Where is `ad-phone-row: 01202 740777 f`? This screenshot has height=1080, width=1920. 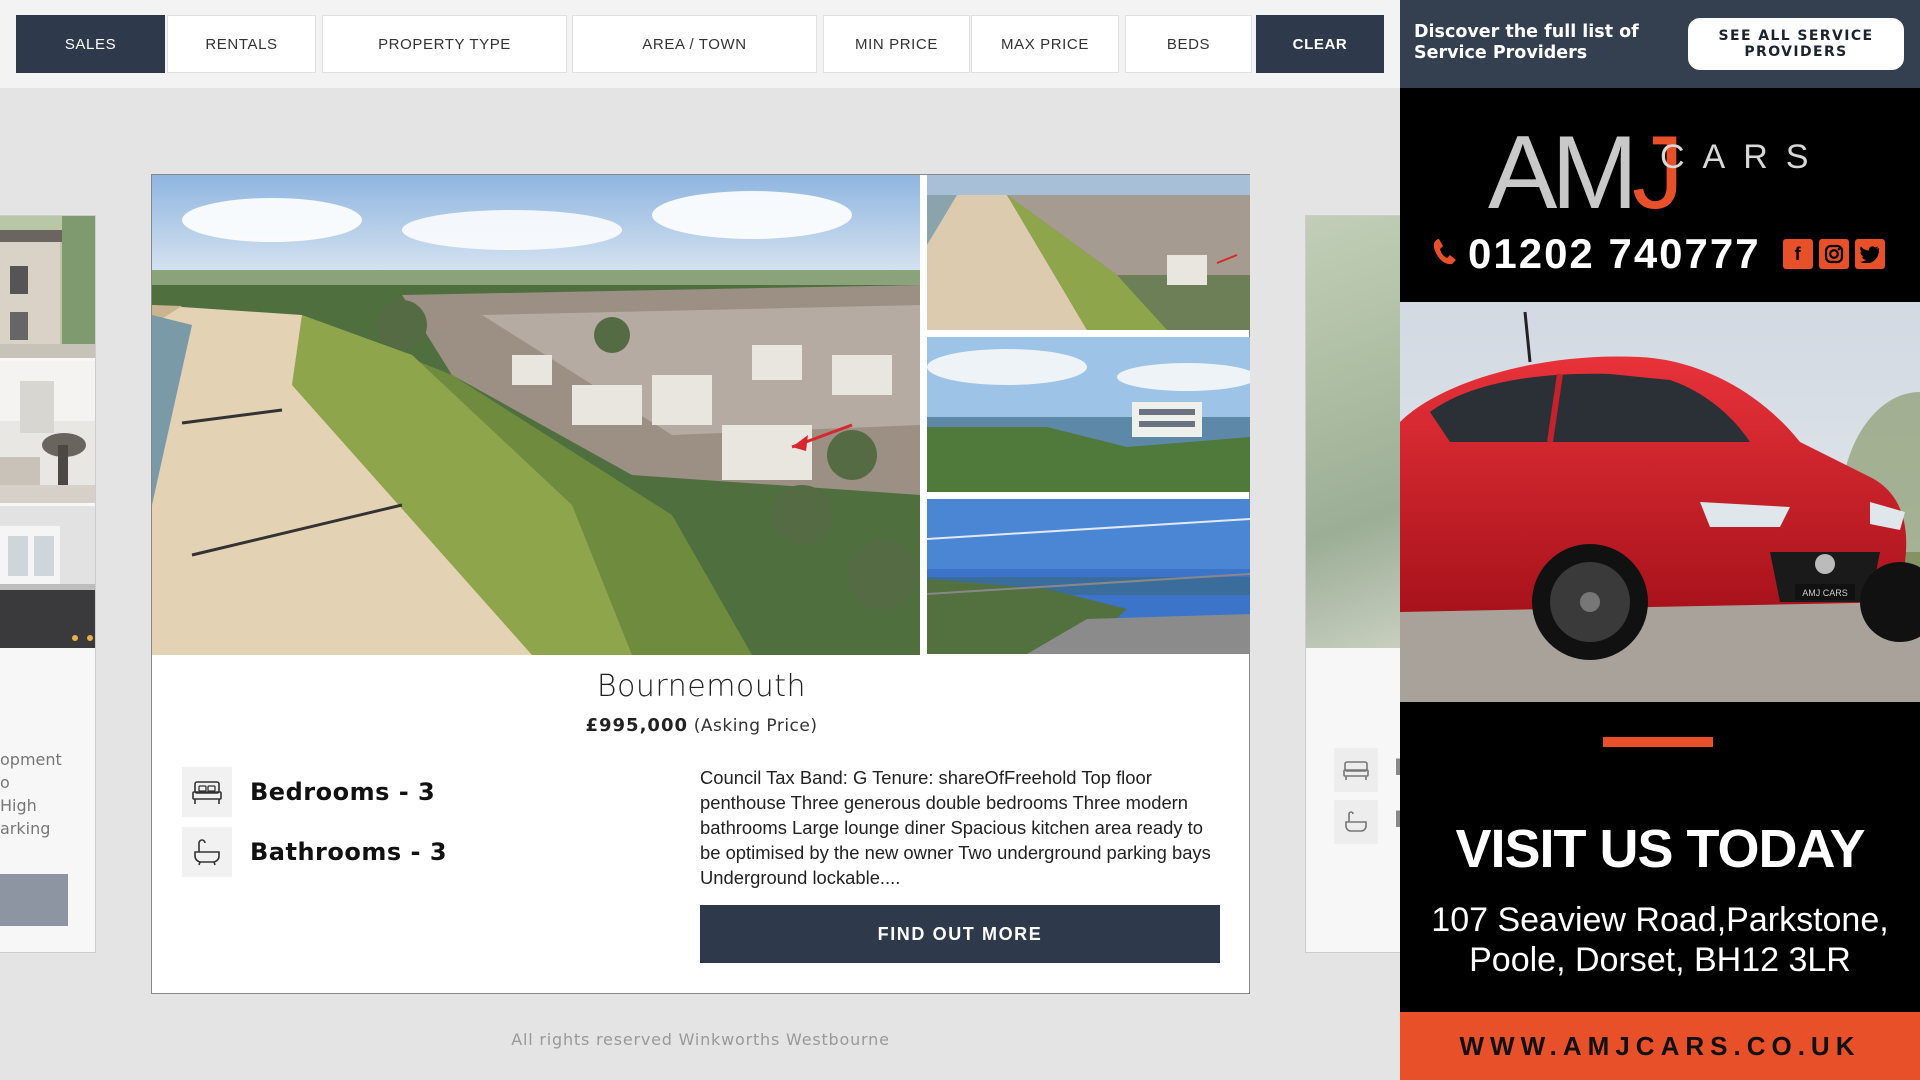 ad-phone-row: 01202 740777 f is located at coordinates (1657, 254).